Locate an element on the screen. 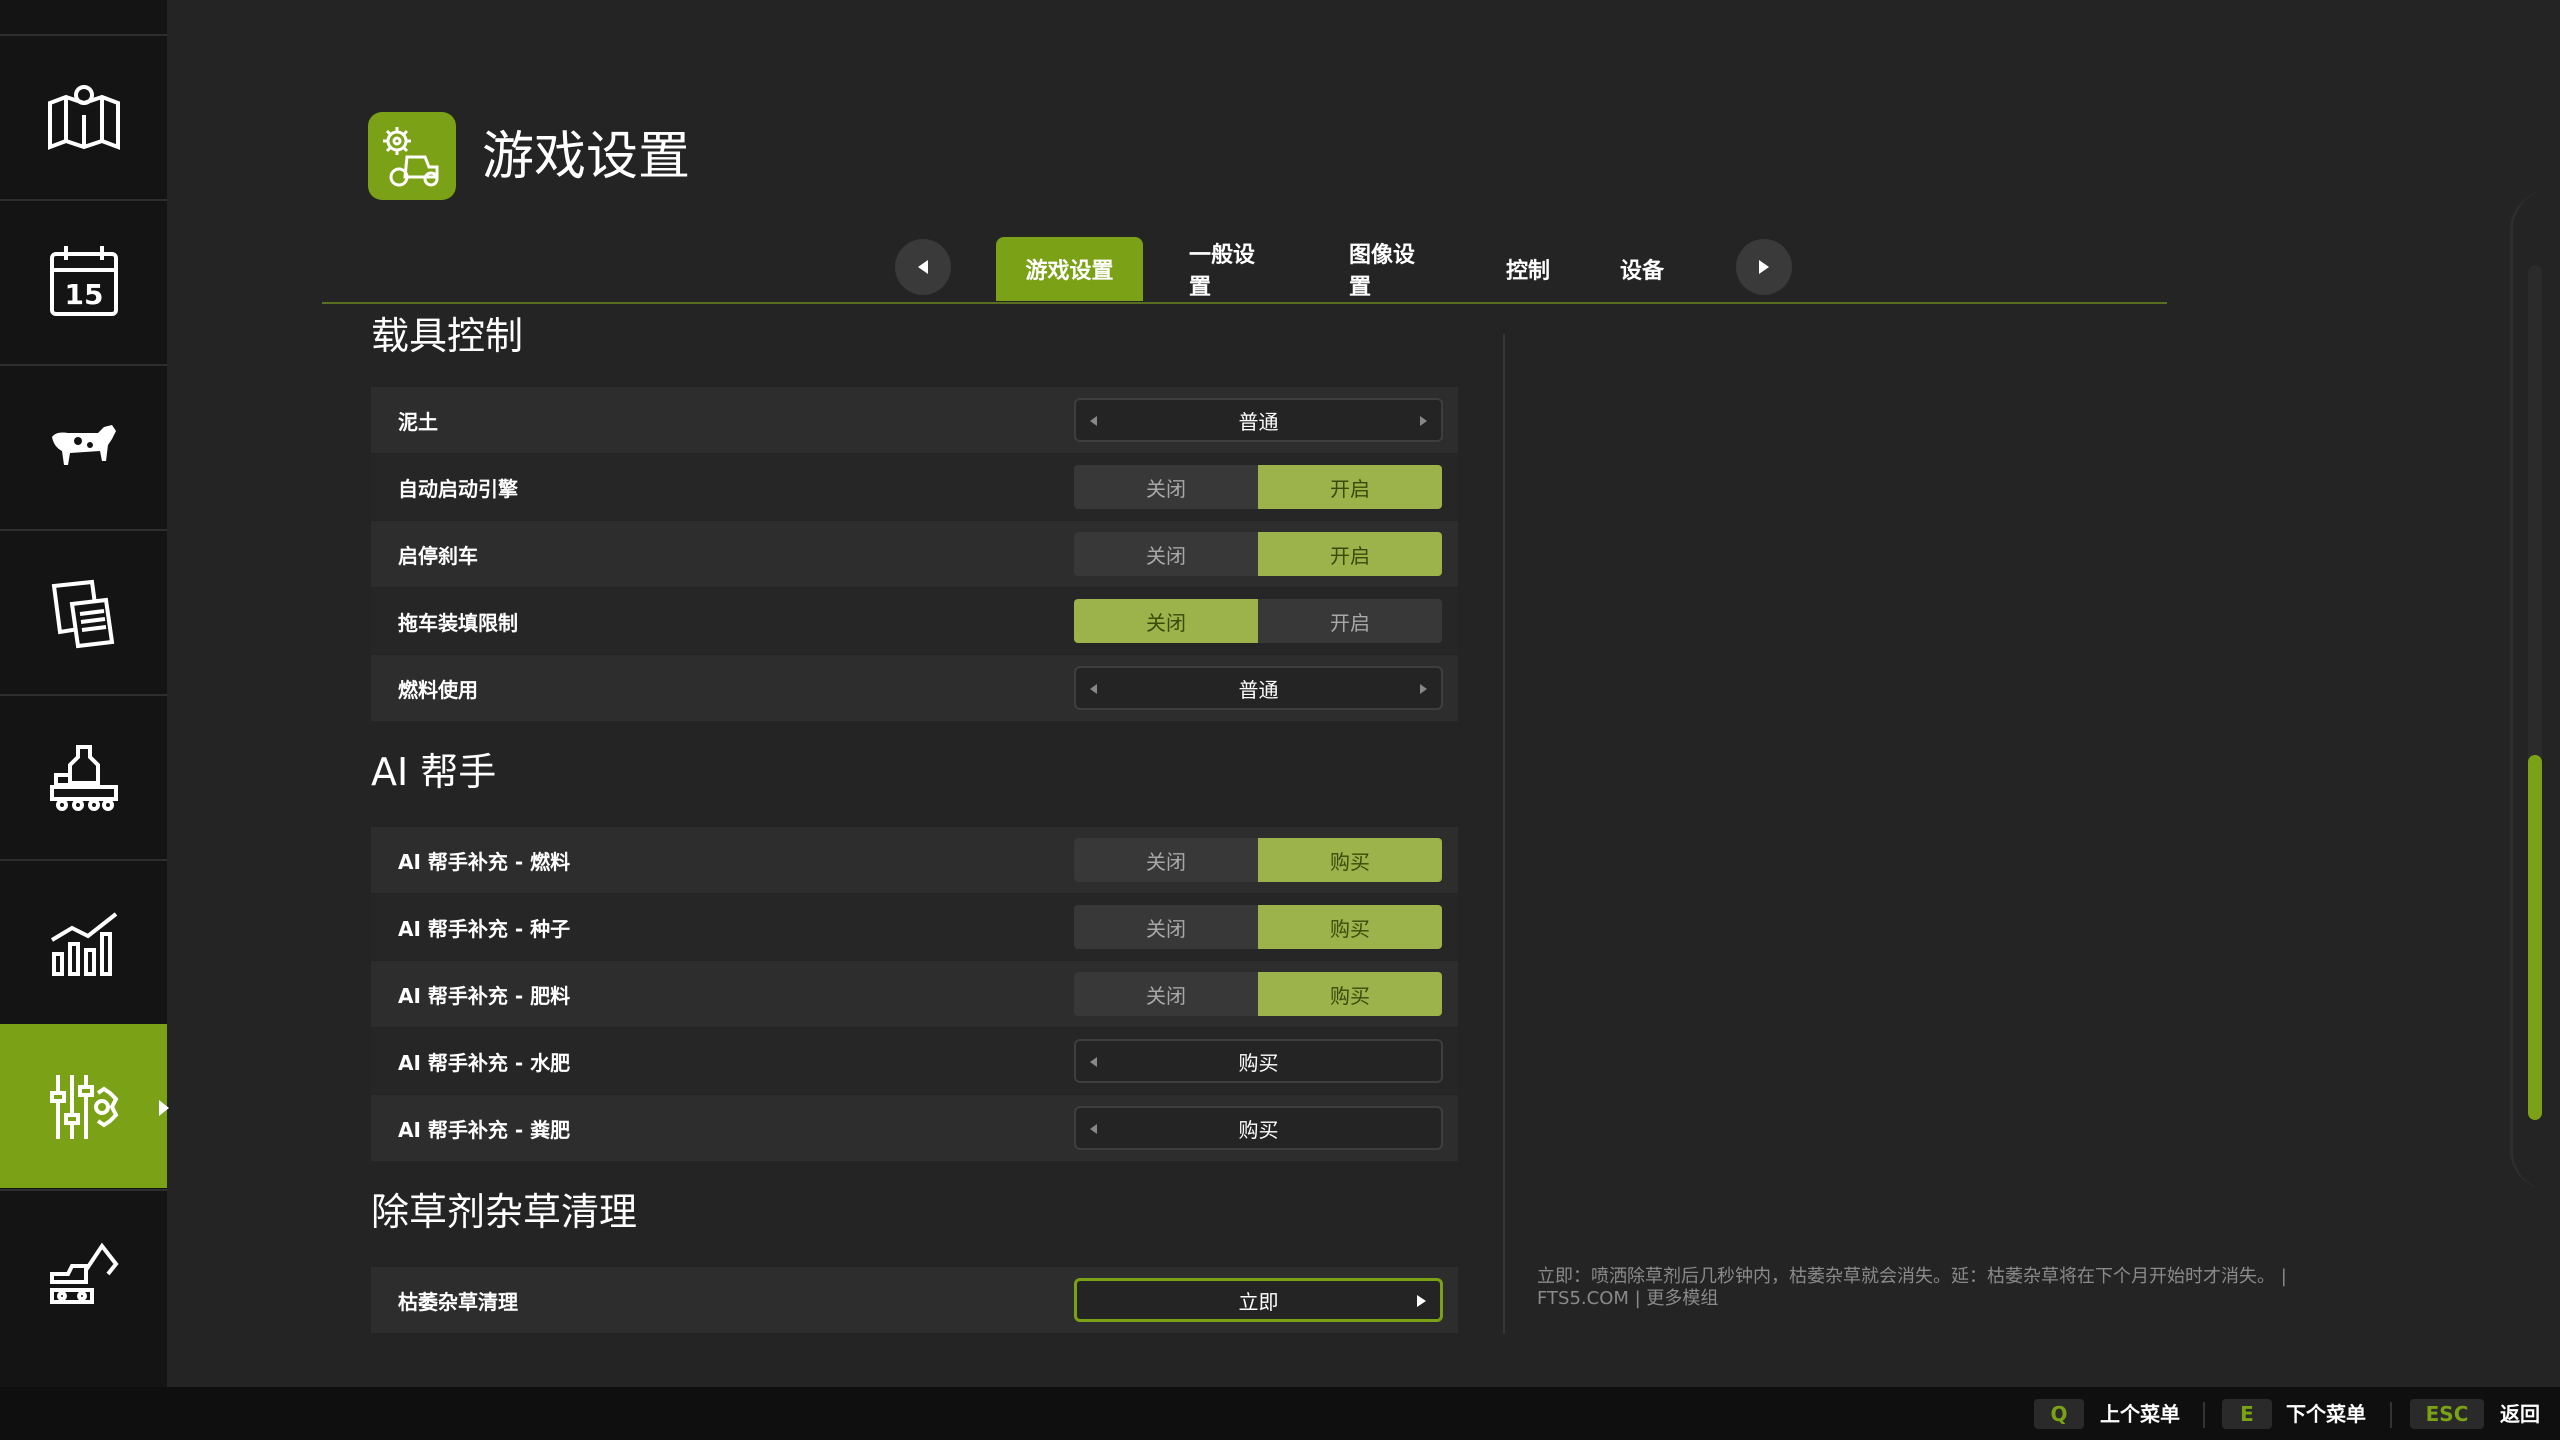  key-hint-back: ESC is located at coordinates (2447, 1414).